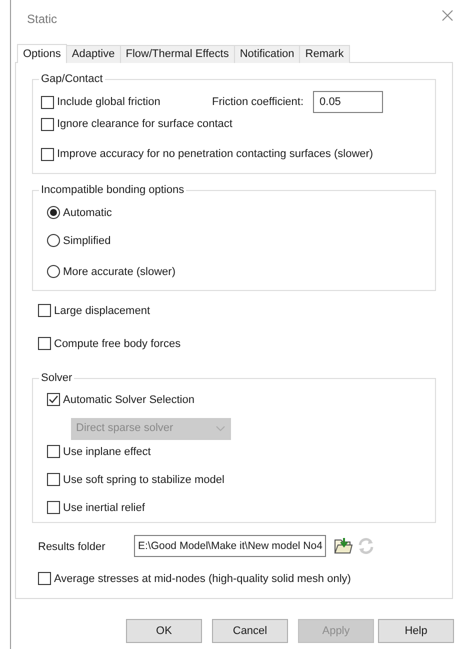  What do you see at coordinates (258, 102) in the screenshot?
I see `field-label: Friction coefficient:` at bounding box center [258, 102].